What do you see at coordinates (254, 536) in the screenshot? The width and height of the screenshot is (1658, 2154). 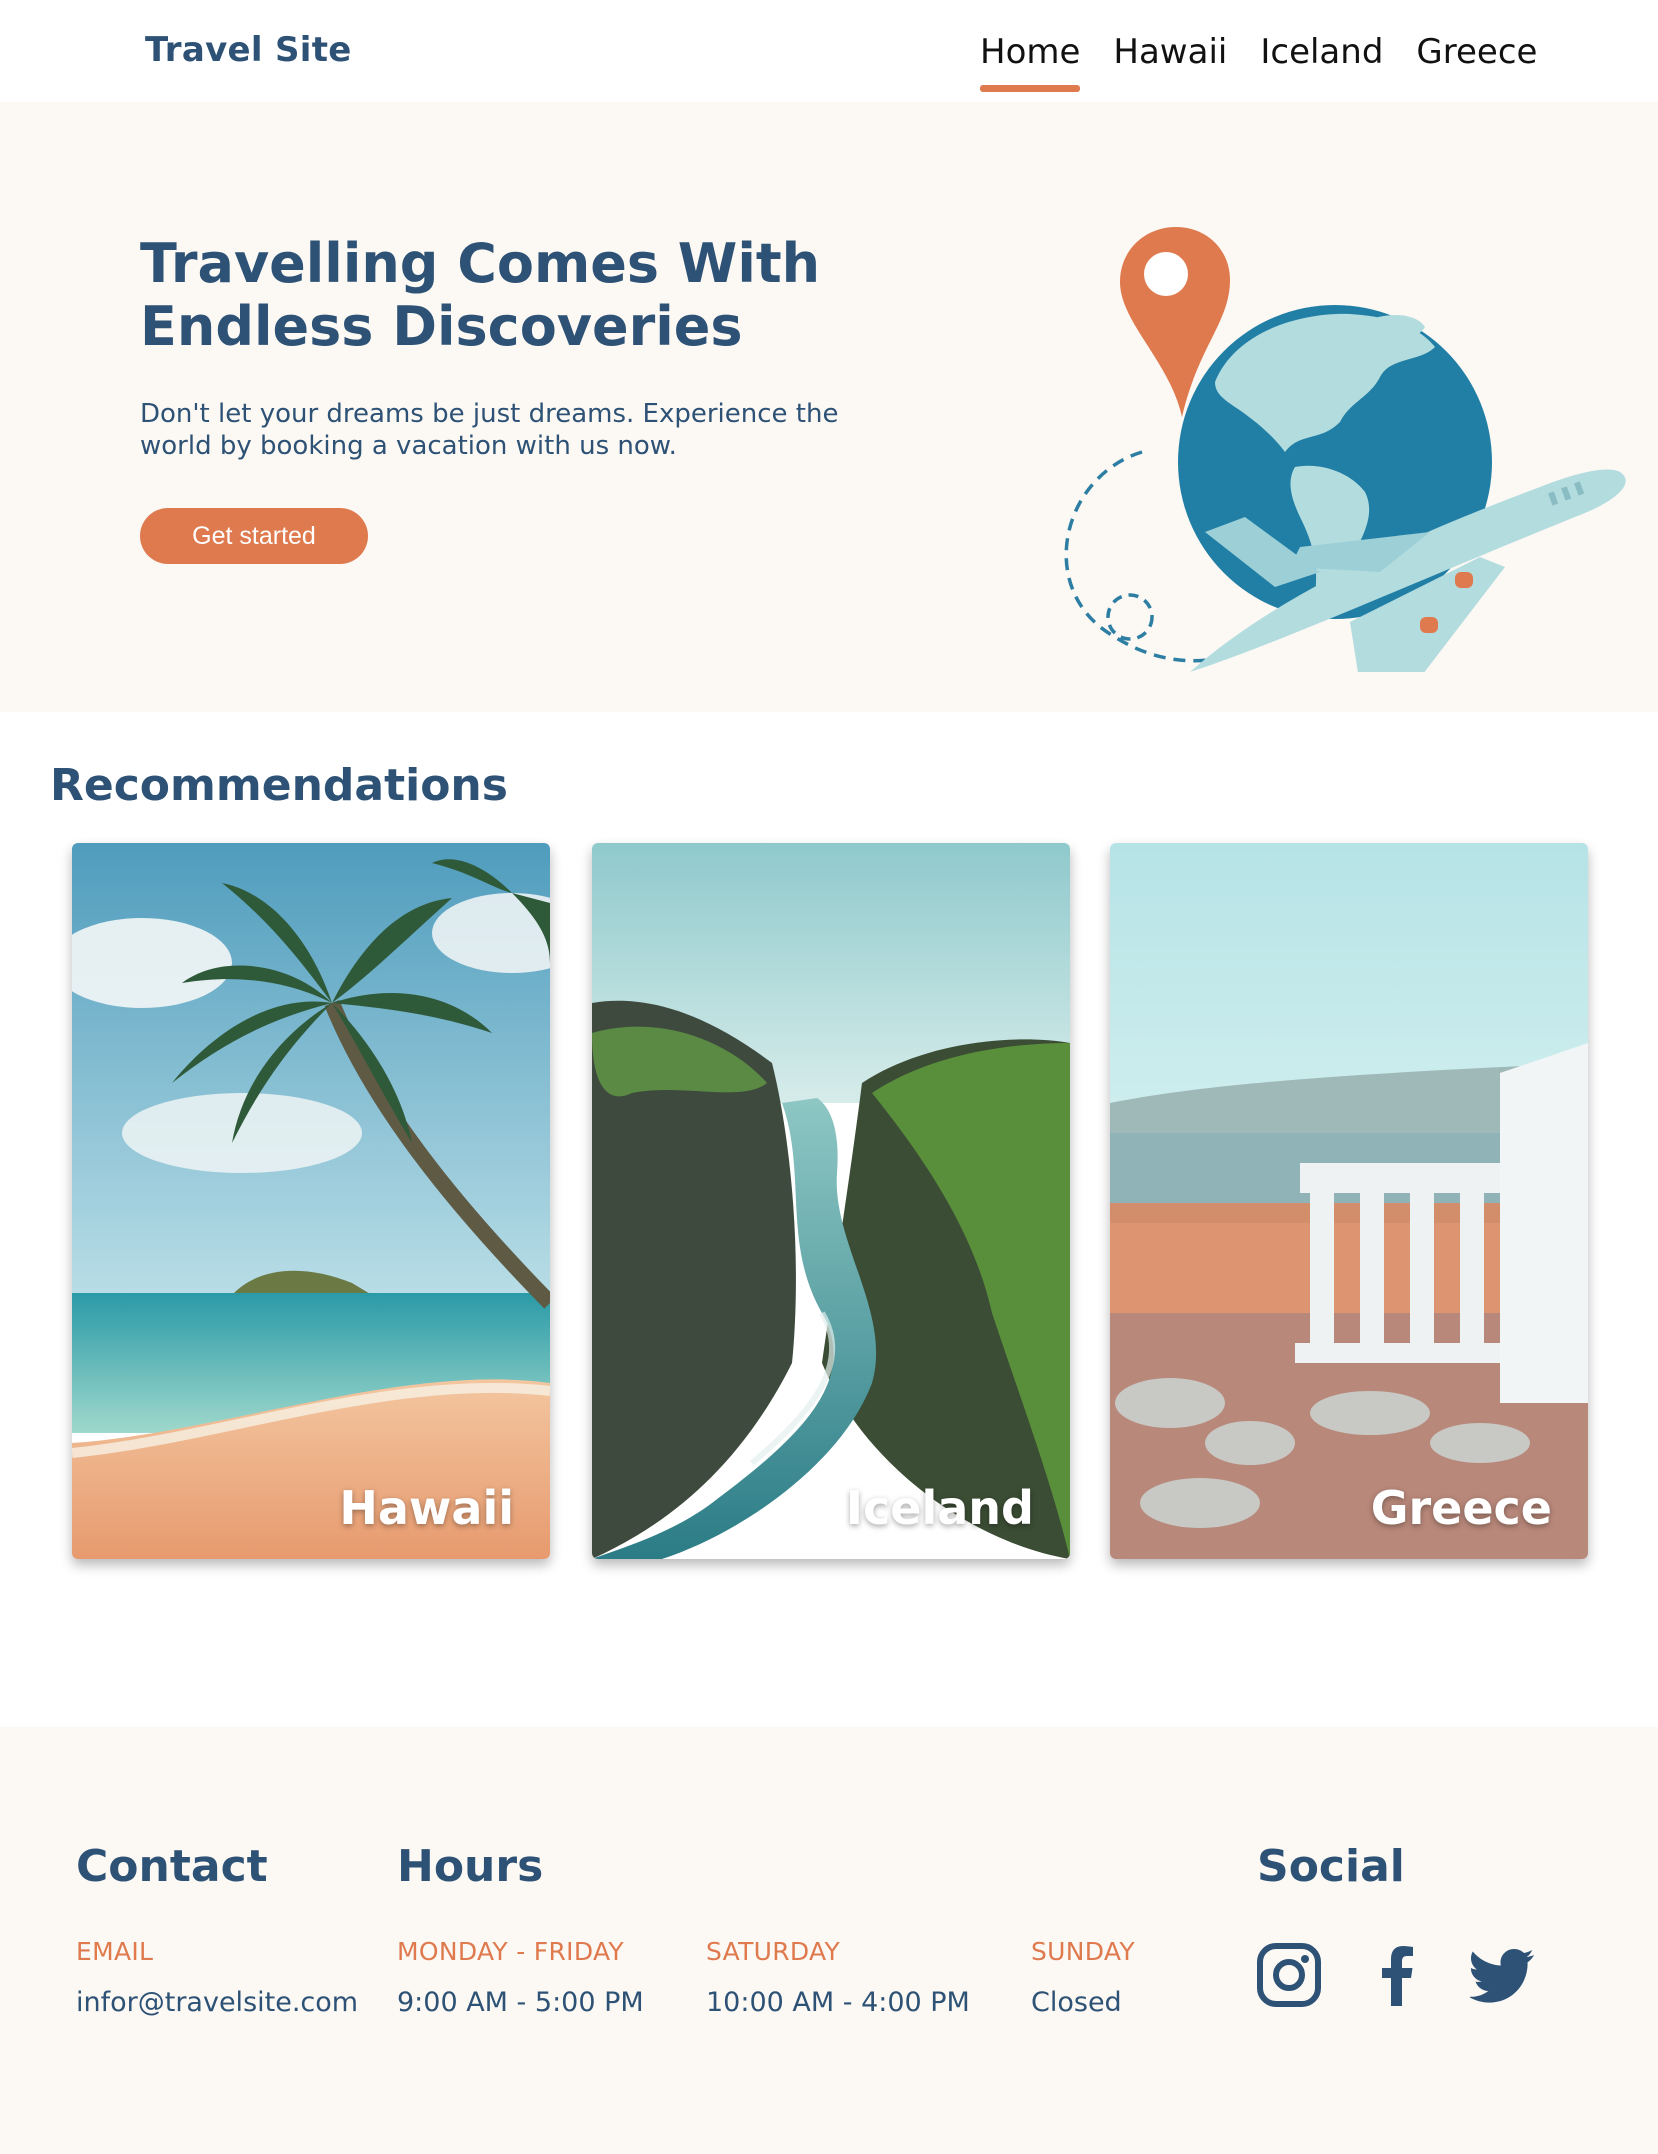 I see `get-started-button: Get started` at bounding box center [254, 536].